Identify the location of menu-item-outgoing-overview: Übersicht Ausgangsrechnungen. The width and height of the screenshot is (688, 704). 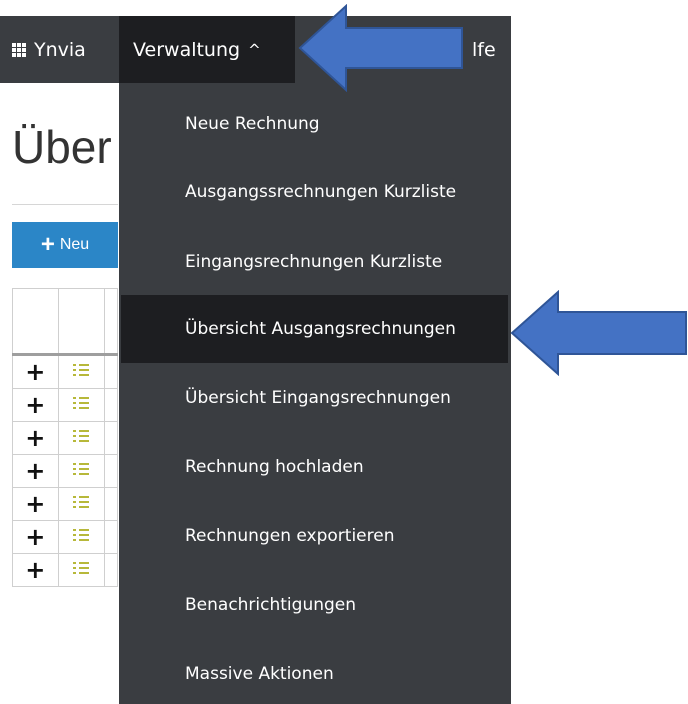
(314, 329).